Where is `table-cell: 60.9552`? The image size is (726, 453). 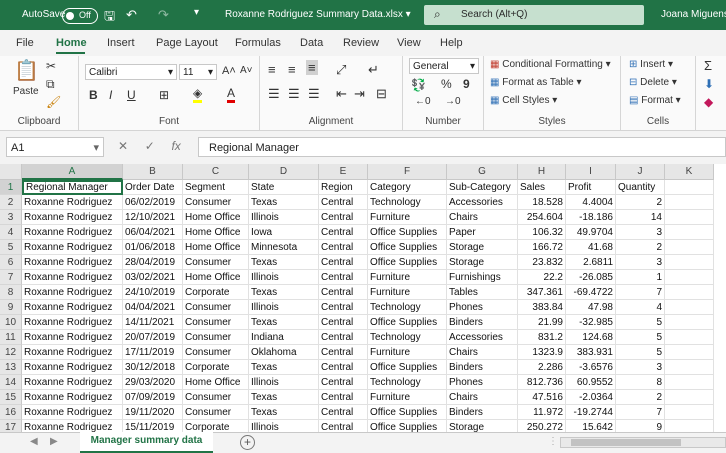
table-cell: 60.9552 is located at coordinates (591, 382).